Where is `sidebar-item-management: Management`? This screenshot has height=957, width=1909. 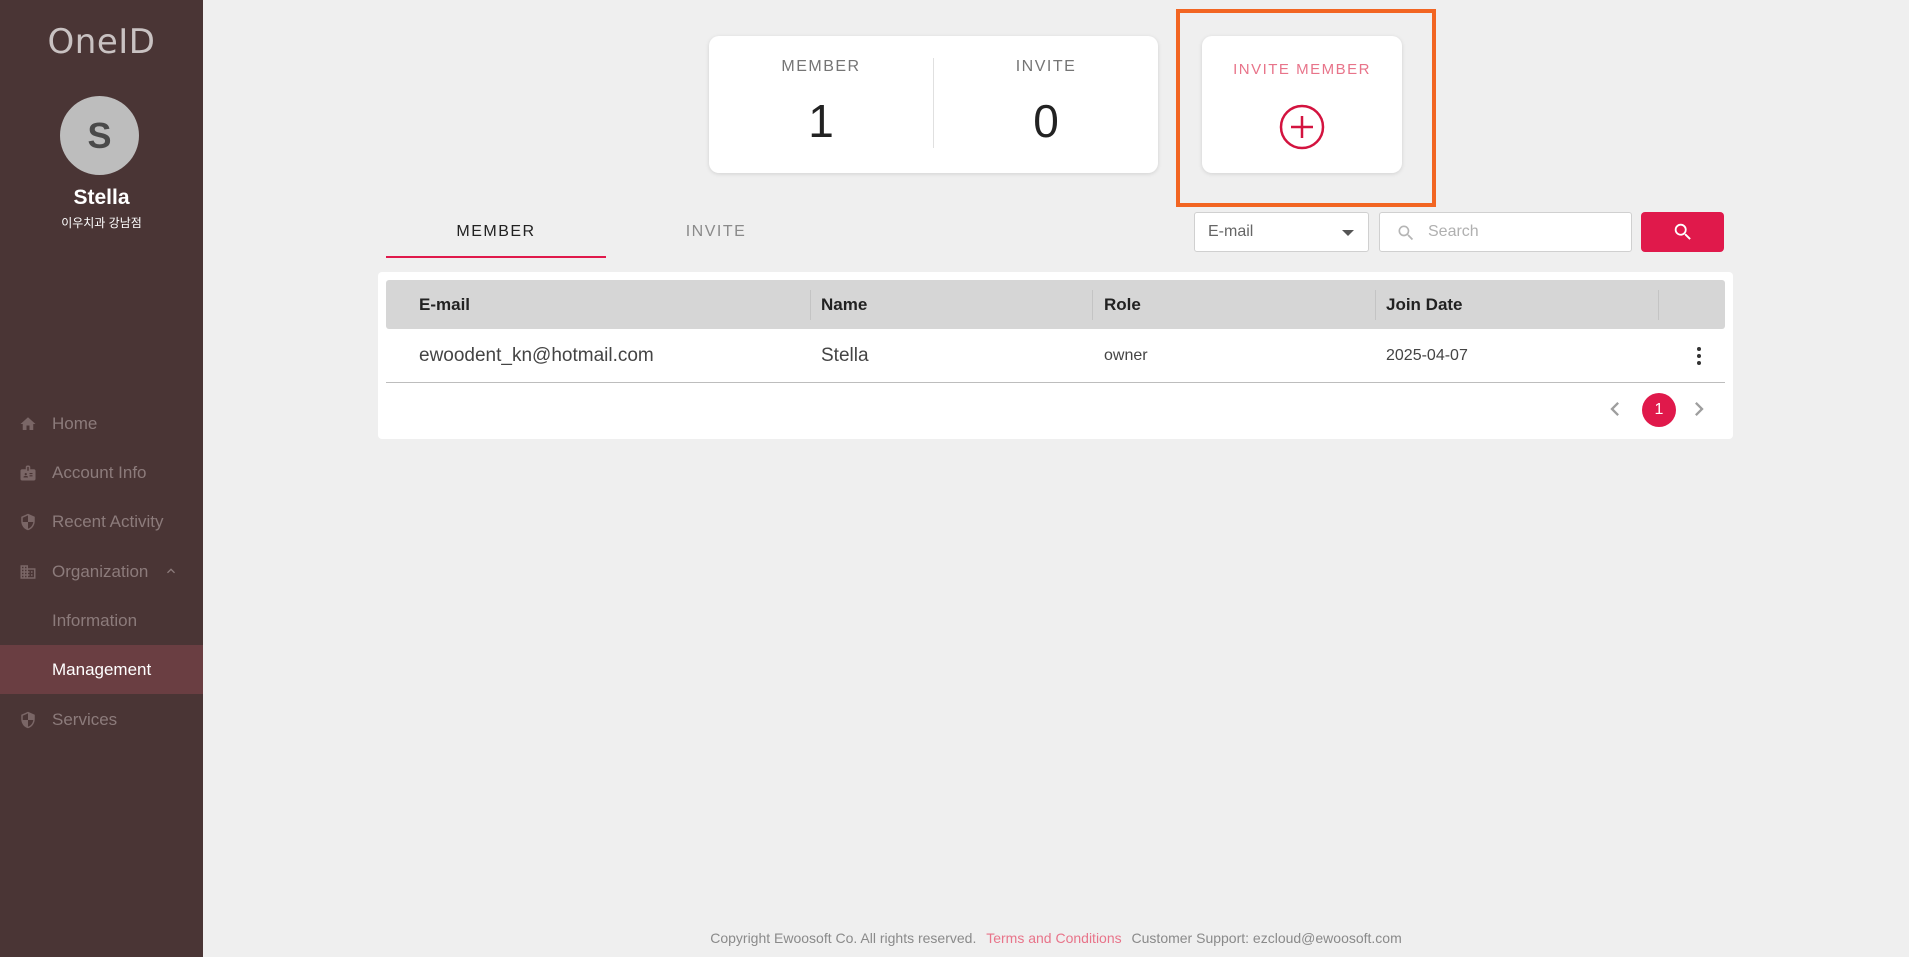 sidebar-item-management: Management is located at coordinates (101, 669).